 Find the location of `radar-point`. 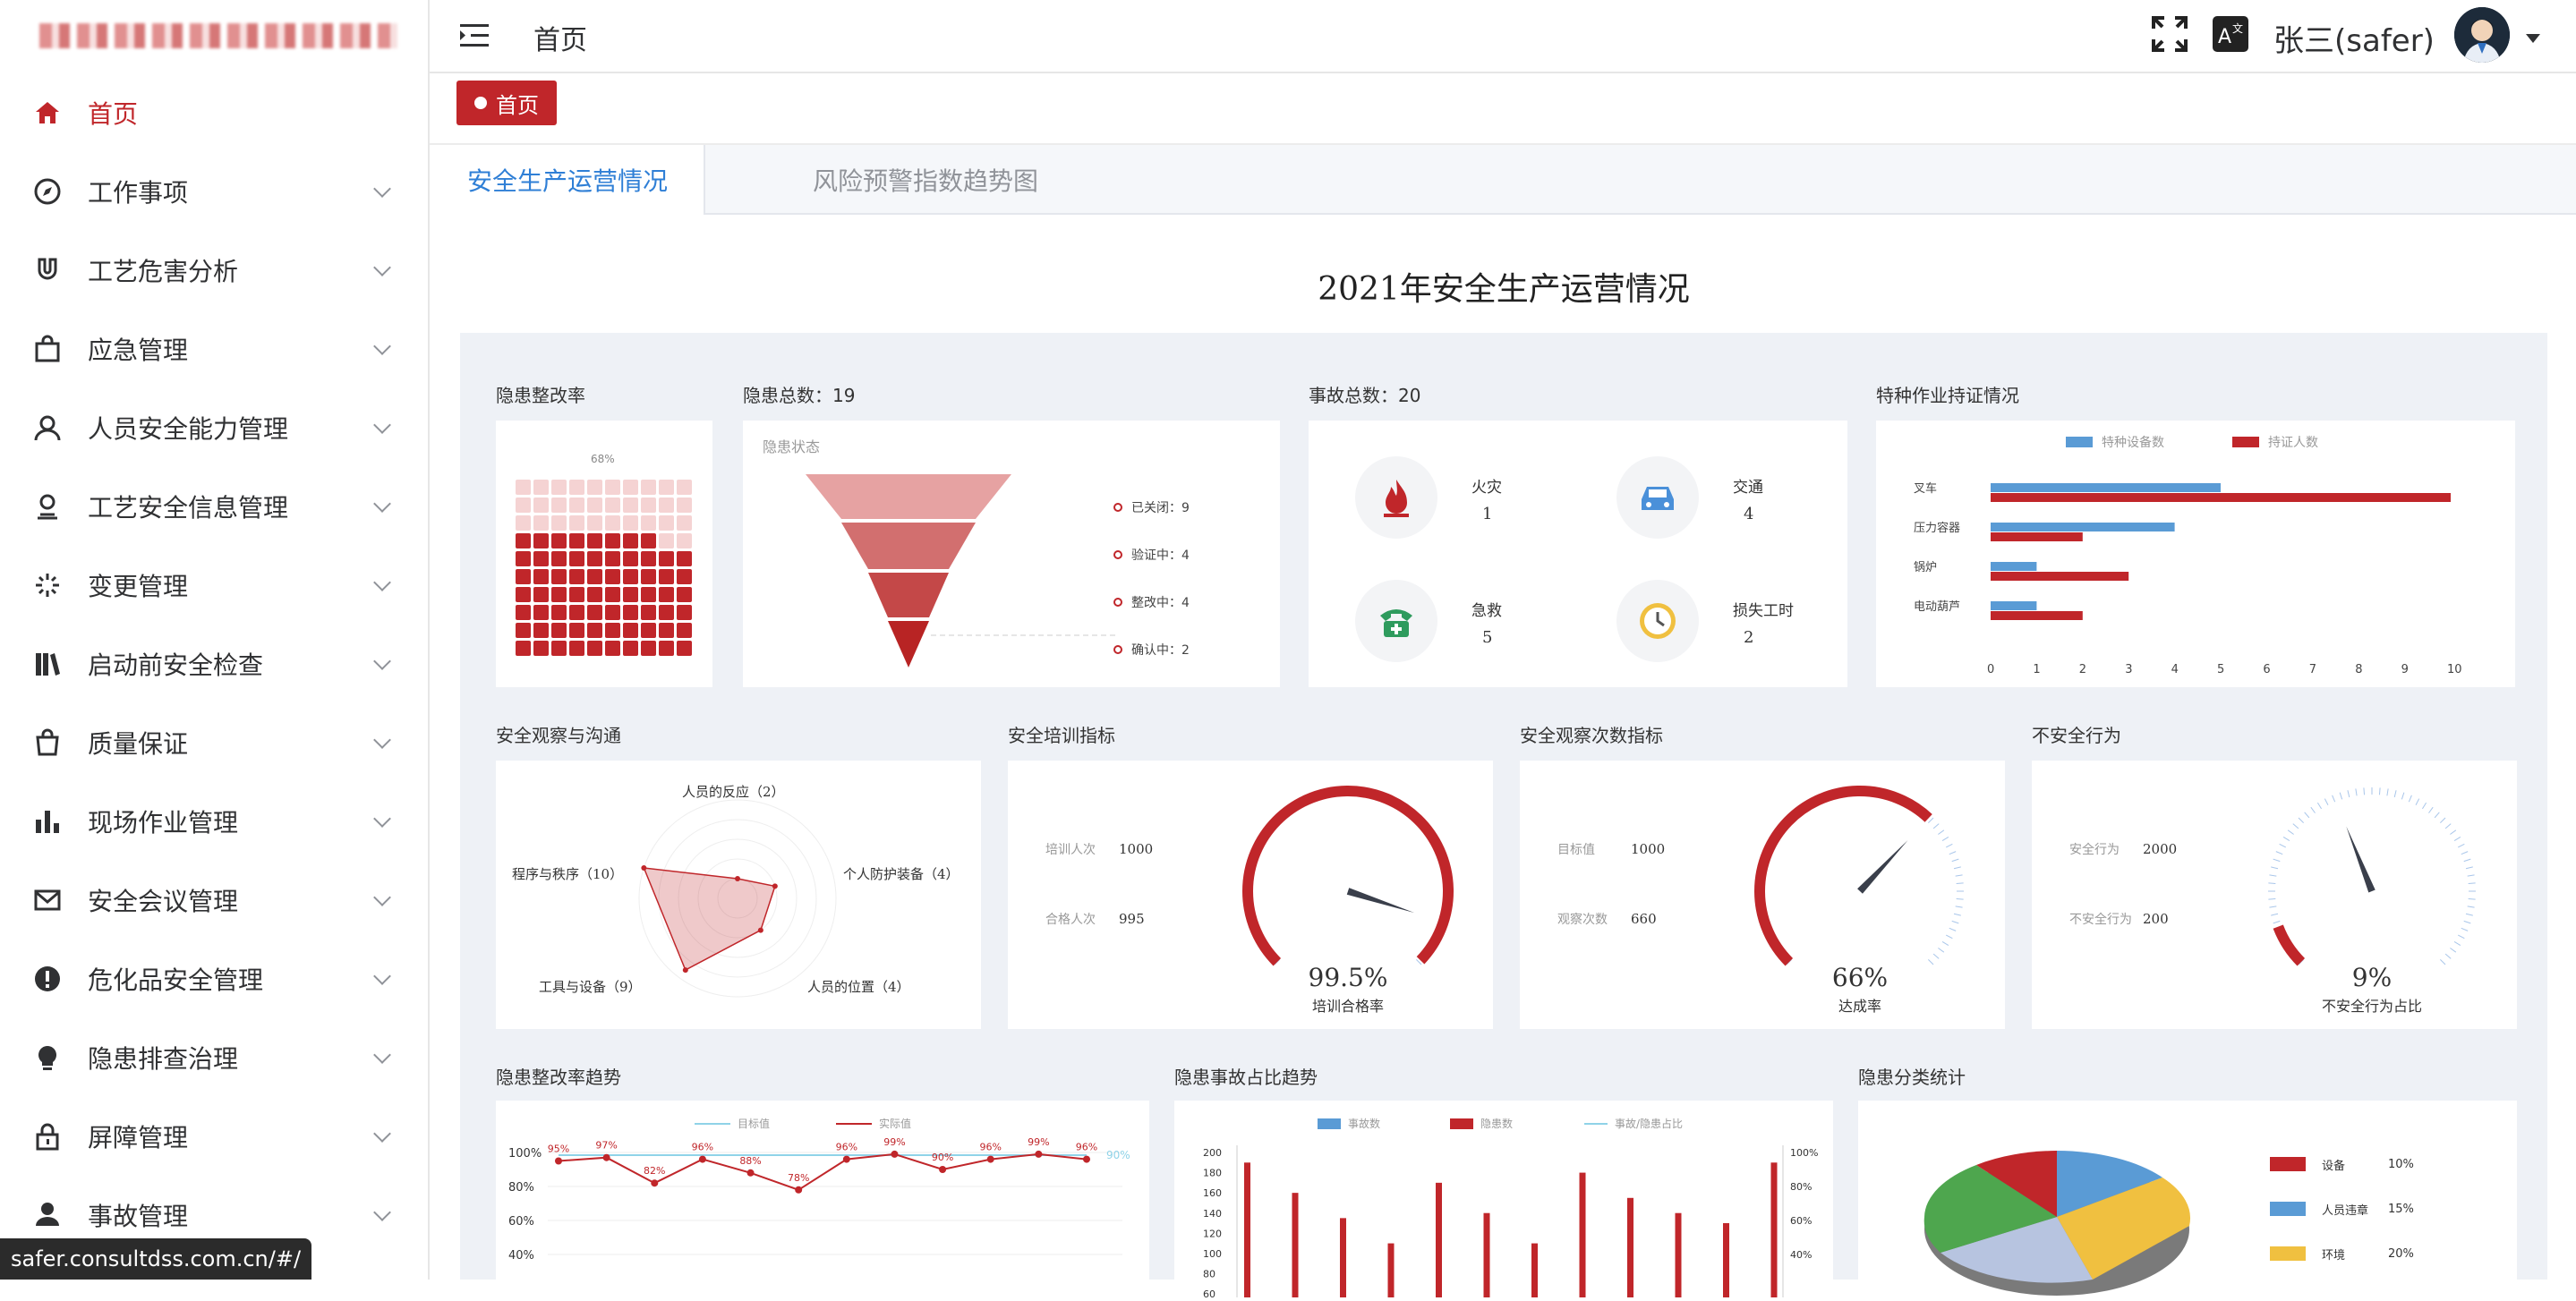

radar-point is located at coordinates (775, 886).